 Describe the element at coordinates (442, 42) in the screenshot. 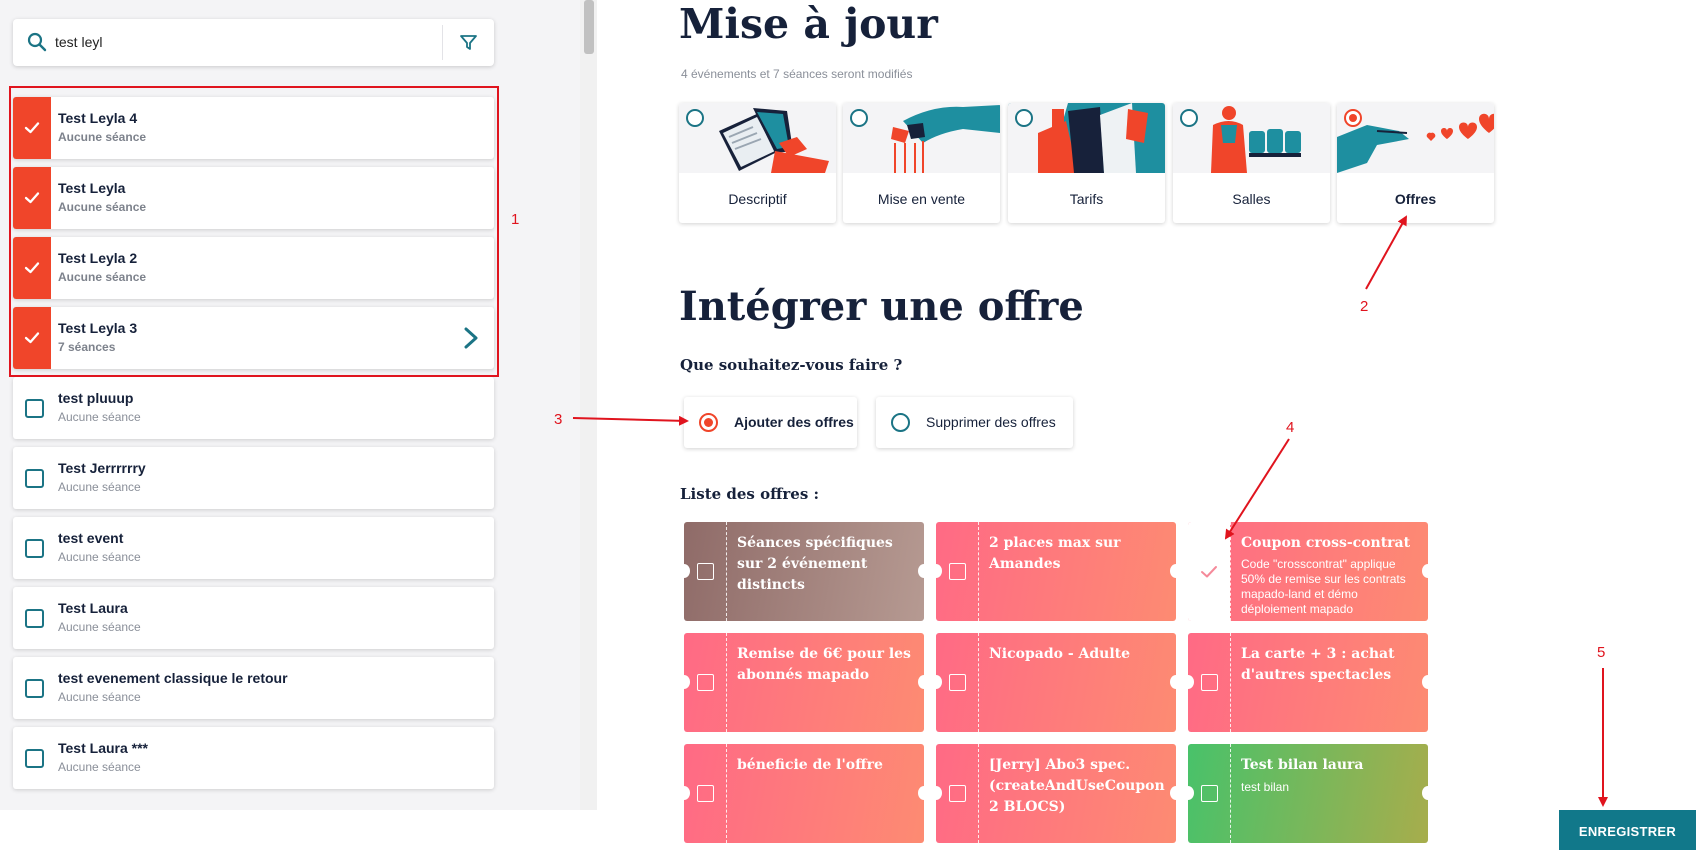

I see `filter-separator` at that location.